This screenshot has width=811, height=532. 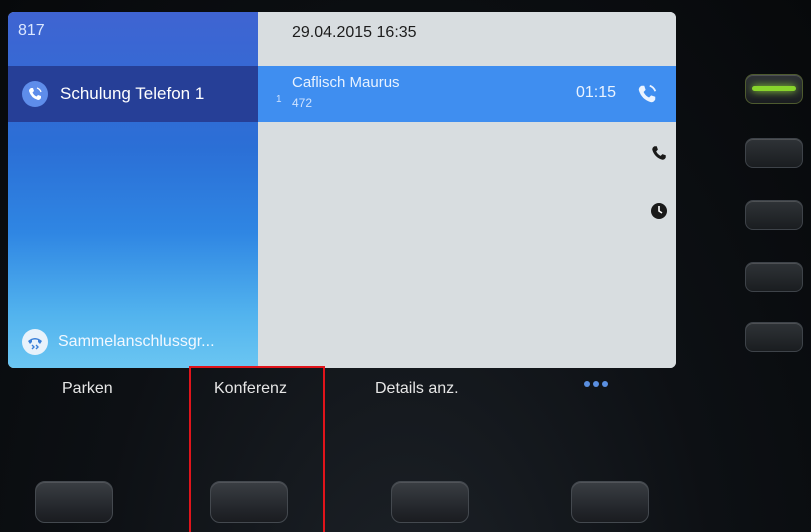 What do you see at coordinates (659, 211) in the screenshot?
I see `clock-icon` at bounding box center [659, 211].